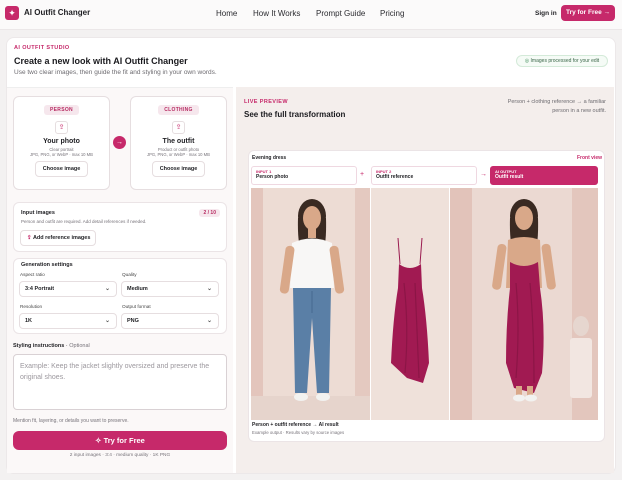  Describe the element at coordinates (395, 177) in the screenshot. I see `step2-title: Outfit reference` at that location.